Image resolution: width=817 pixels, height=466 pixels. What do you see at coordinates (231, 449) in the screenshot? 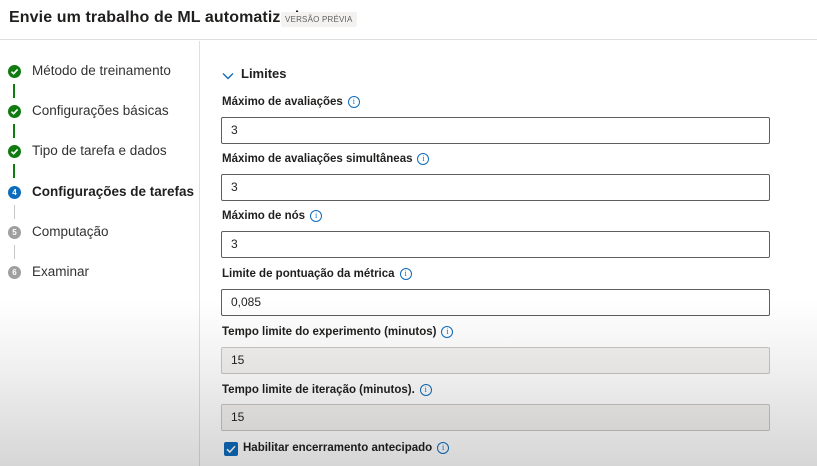
I see `early-termination-checkbox` at bounding box center [231, 449].